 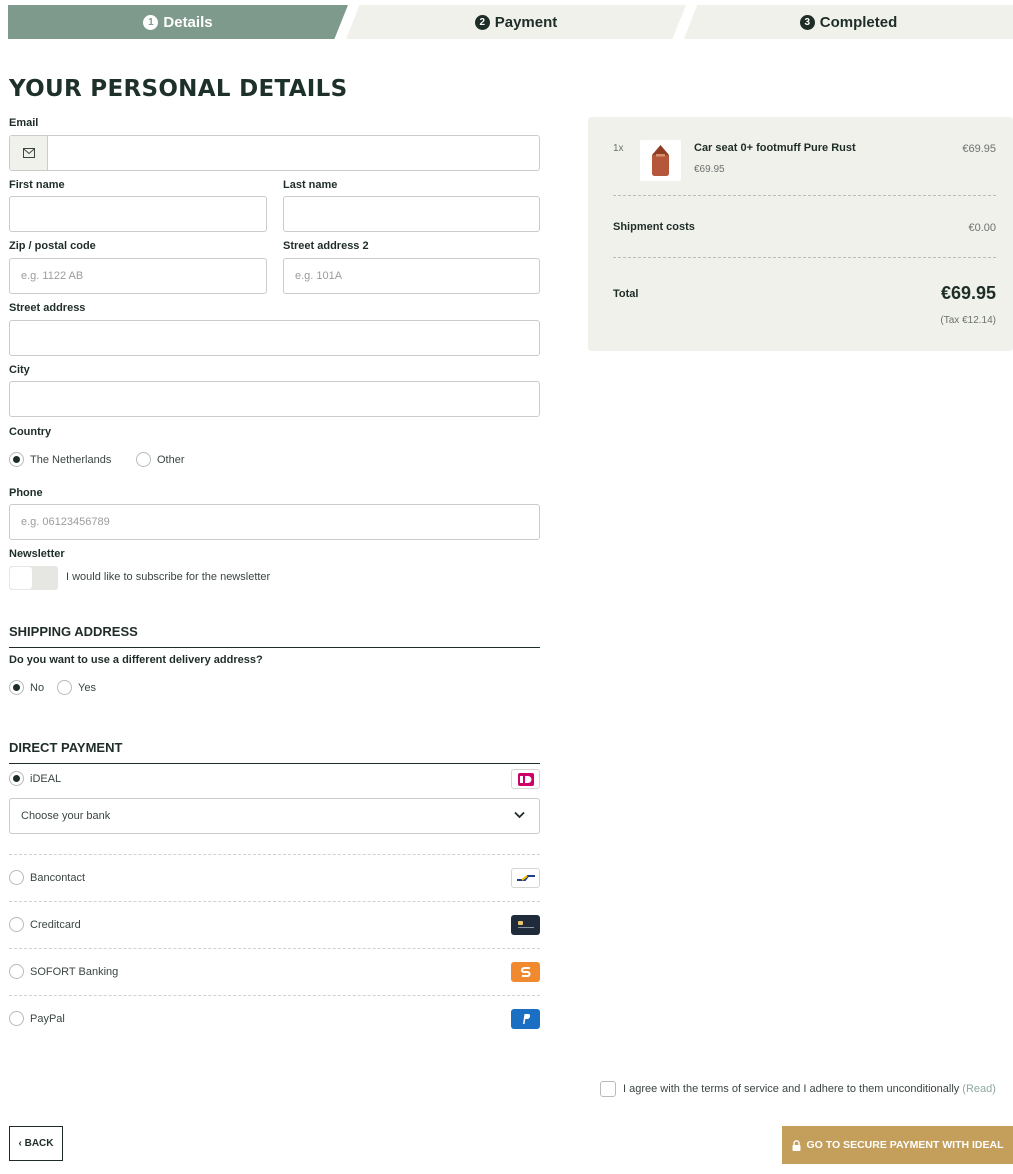 What do you see at coordinates (525, 972) in the screenshot?
I see `sofort-icon` at bounding box center [525, 972].